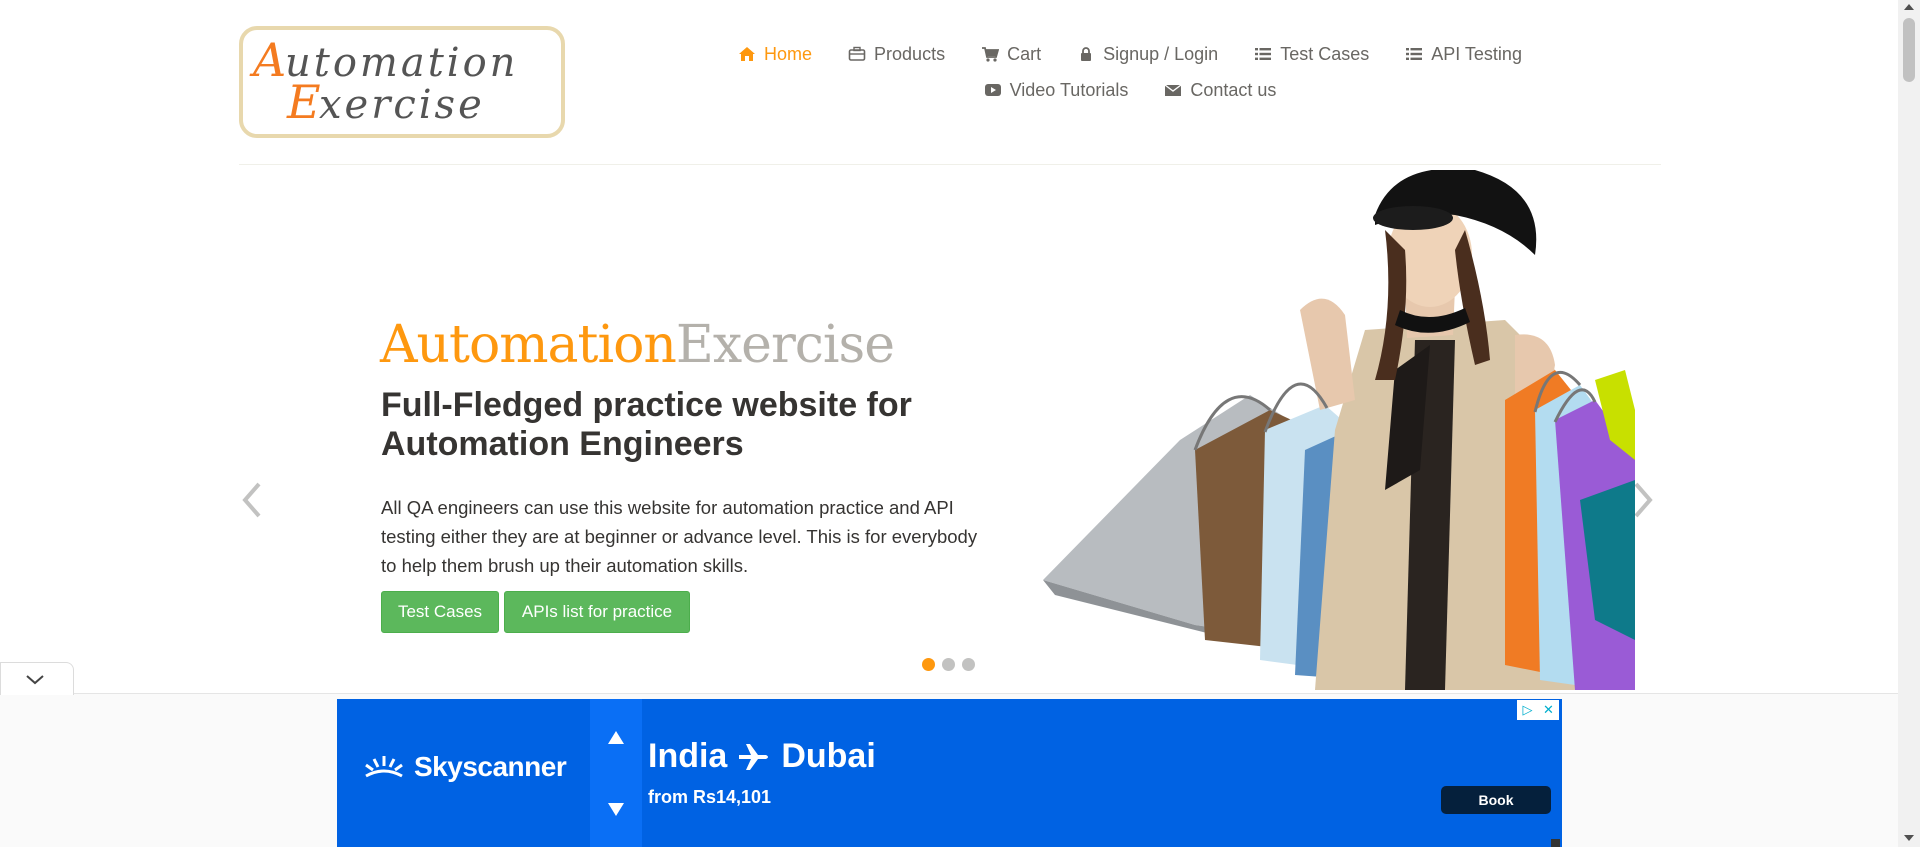 The width and height of the screenshot is (1920, 847). What do you see at coordinates (1527, 710) in the screenshot?
I see `adchoices-icon: ▷` at bounding box center [1527, 710].